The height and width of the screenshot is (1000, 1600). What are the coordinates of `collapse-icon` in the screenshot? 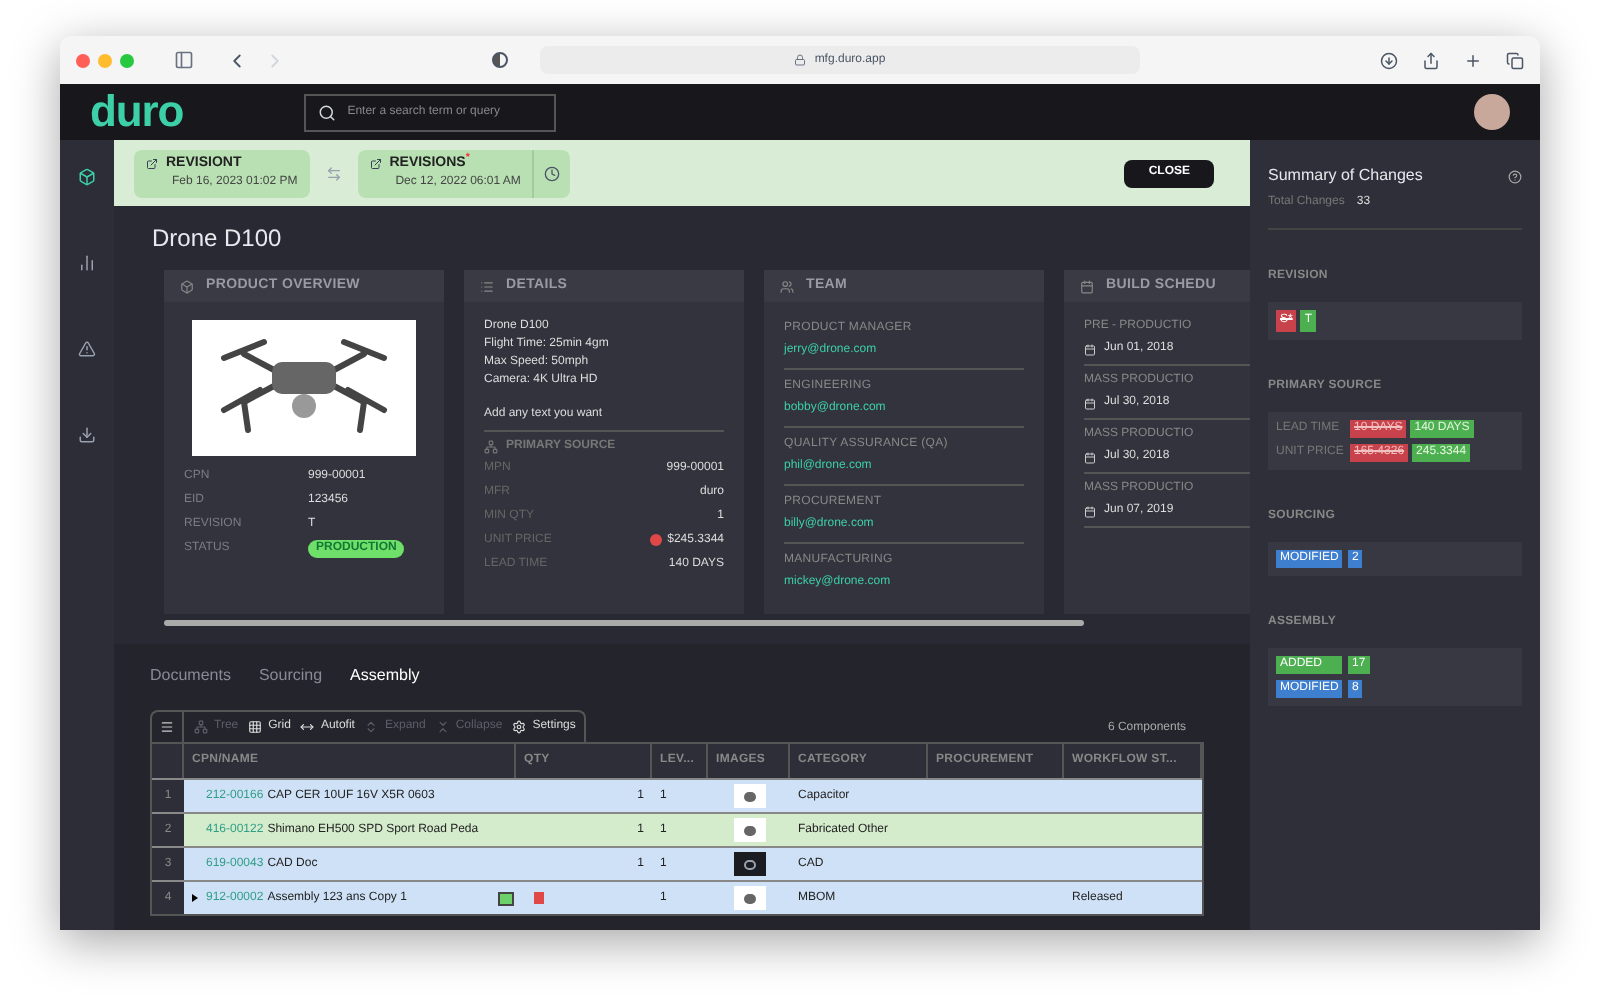 It's located at (442, 727).